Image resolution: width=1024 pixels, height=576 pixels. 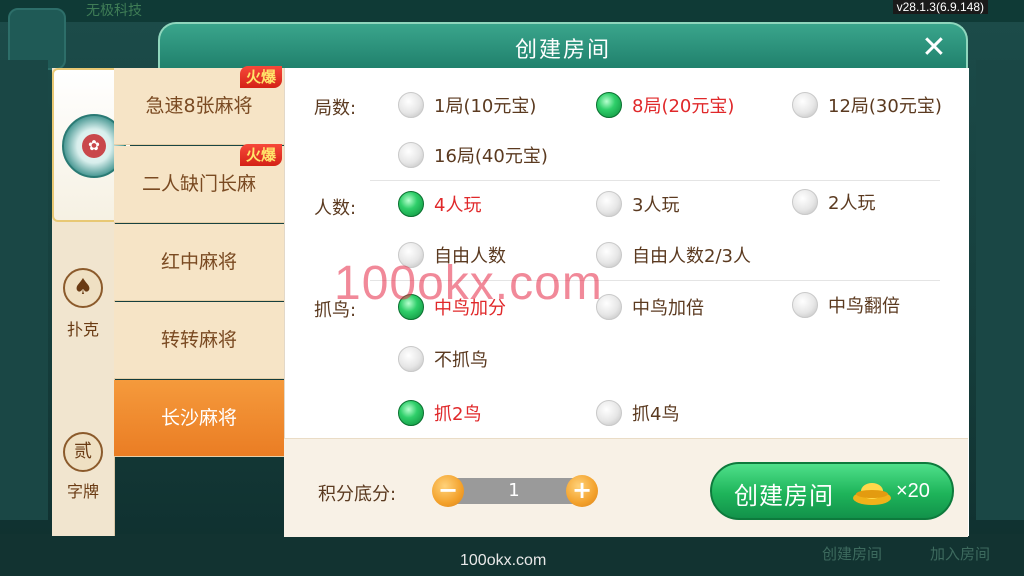 I want to click on game-item-label: 二人缺门长麻, so click(x=198, y=184).